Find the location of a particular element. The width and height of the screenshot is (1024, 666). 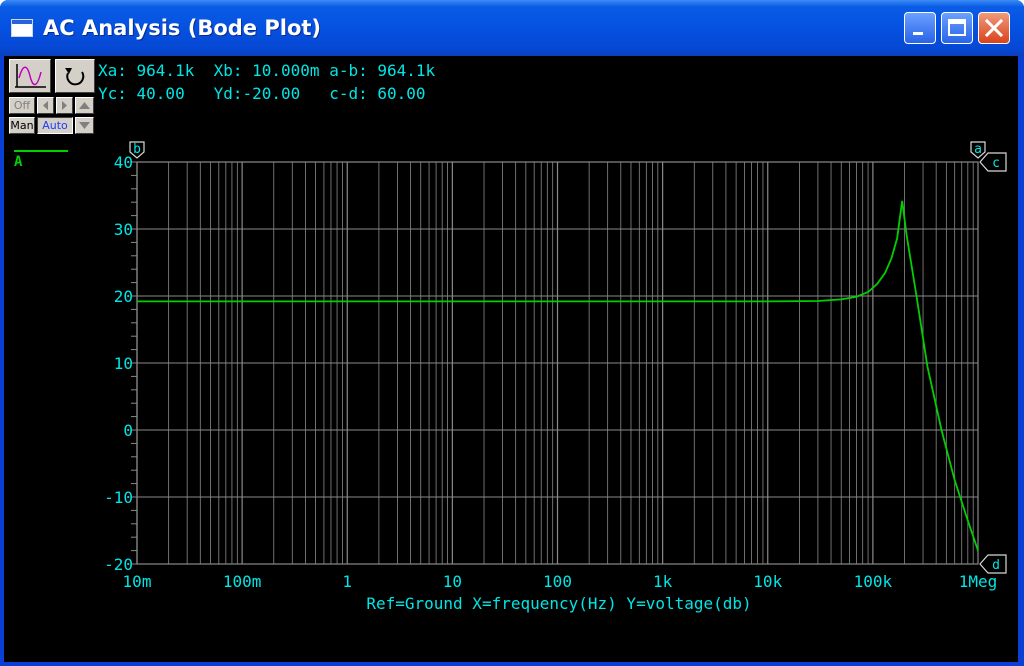

scale-down-button is located at coordinates (84, 125).